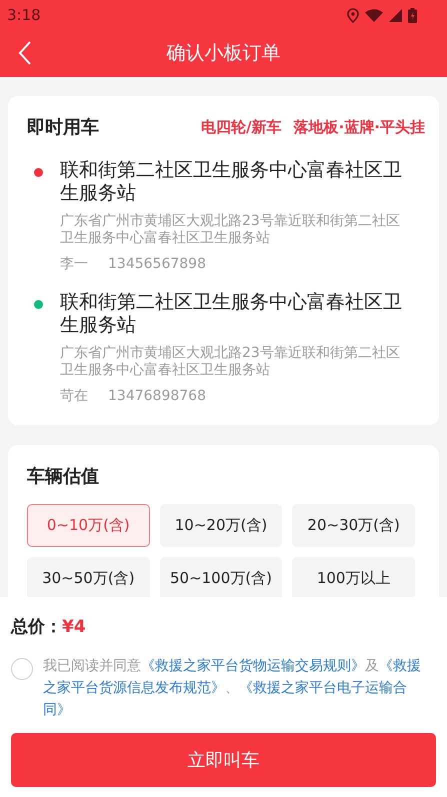 The width and height of the screenshot is (447, 797). Describe the element at coordinates (374, 15) in the screenshot. I see `wifi-icon` at that location.